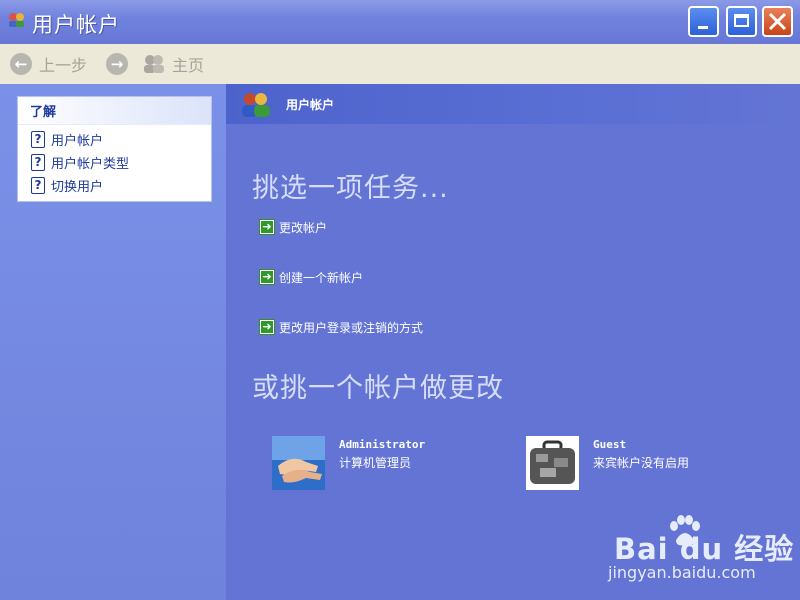 The width and height of the screenshot is (800, 600). I want to click on back-button: ← 上一步, so click(48, 64).